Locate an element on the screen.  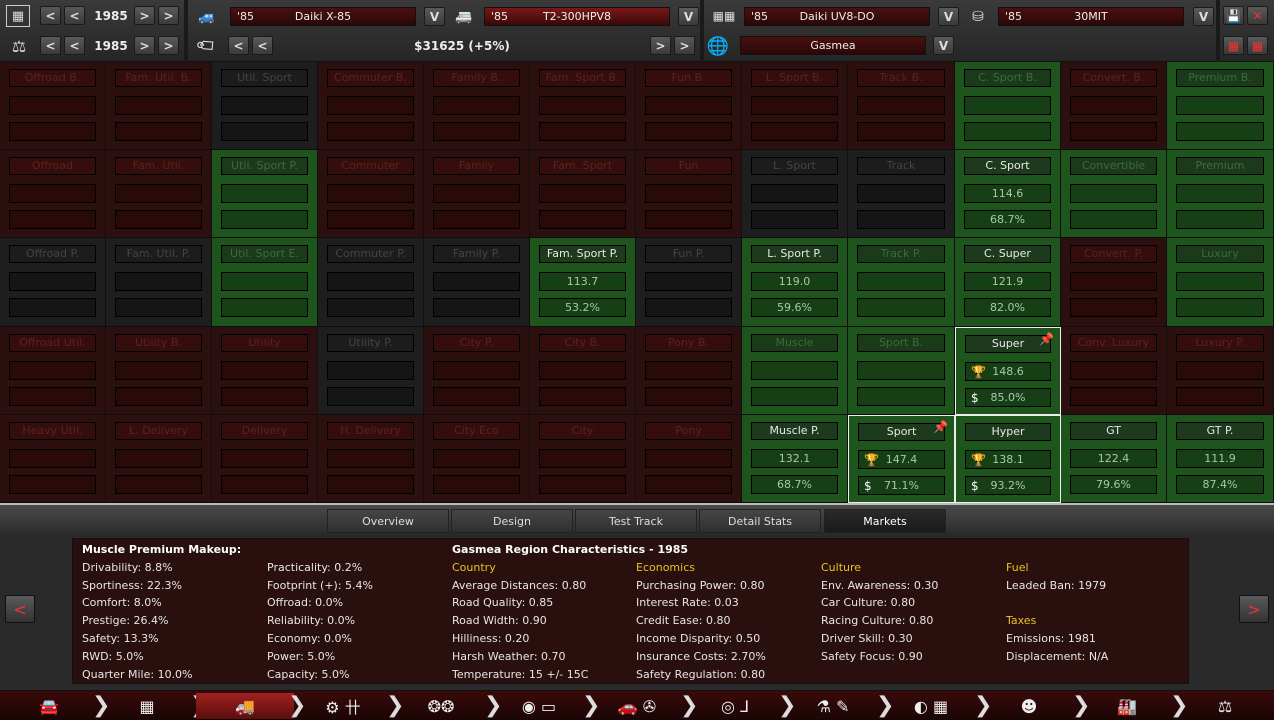
market-cell: Heavy Util. is located at coordinates (53, 459).